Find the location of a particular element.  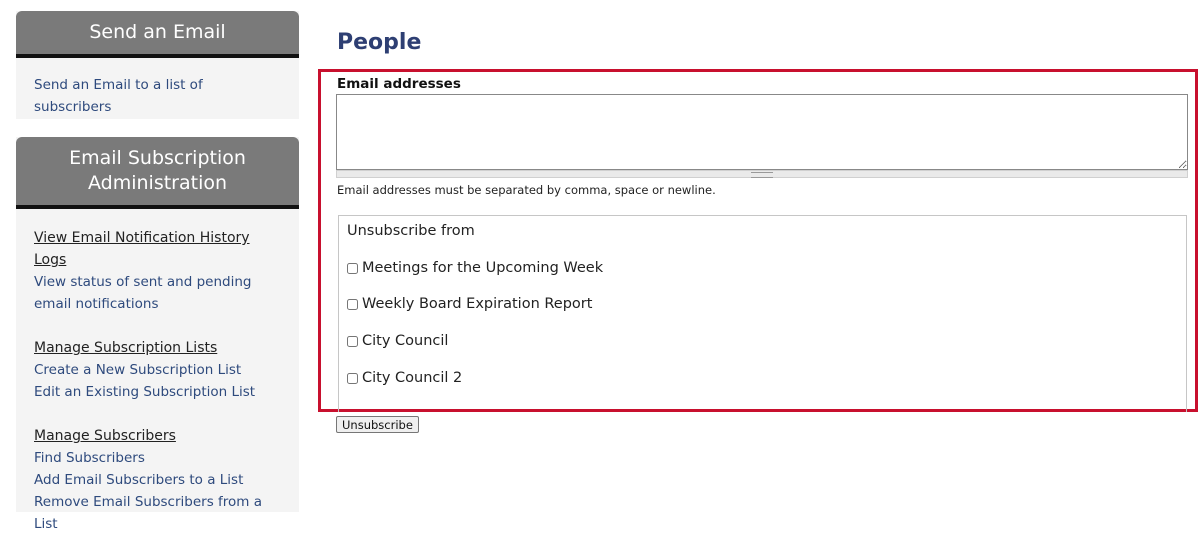

manage-subscription-lists-link: Manage Subscription Lists is located at coordinates (157, 348).